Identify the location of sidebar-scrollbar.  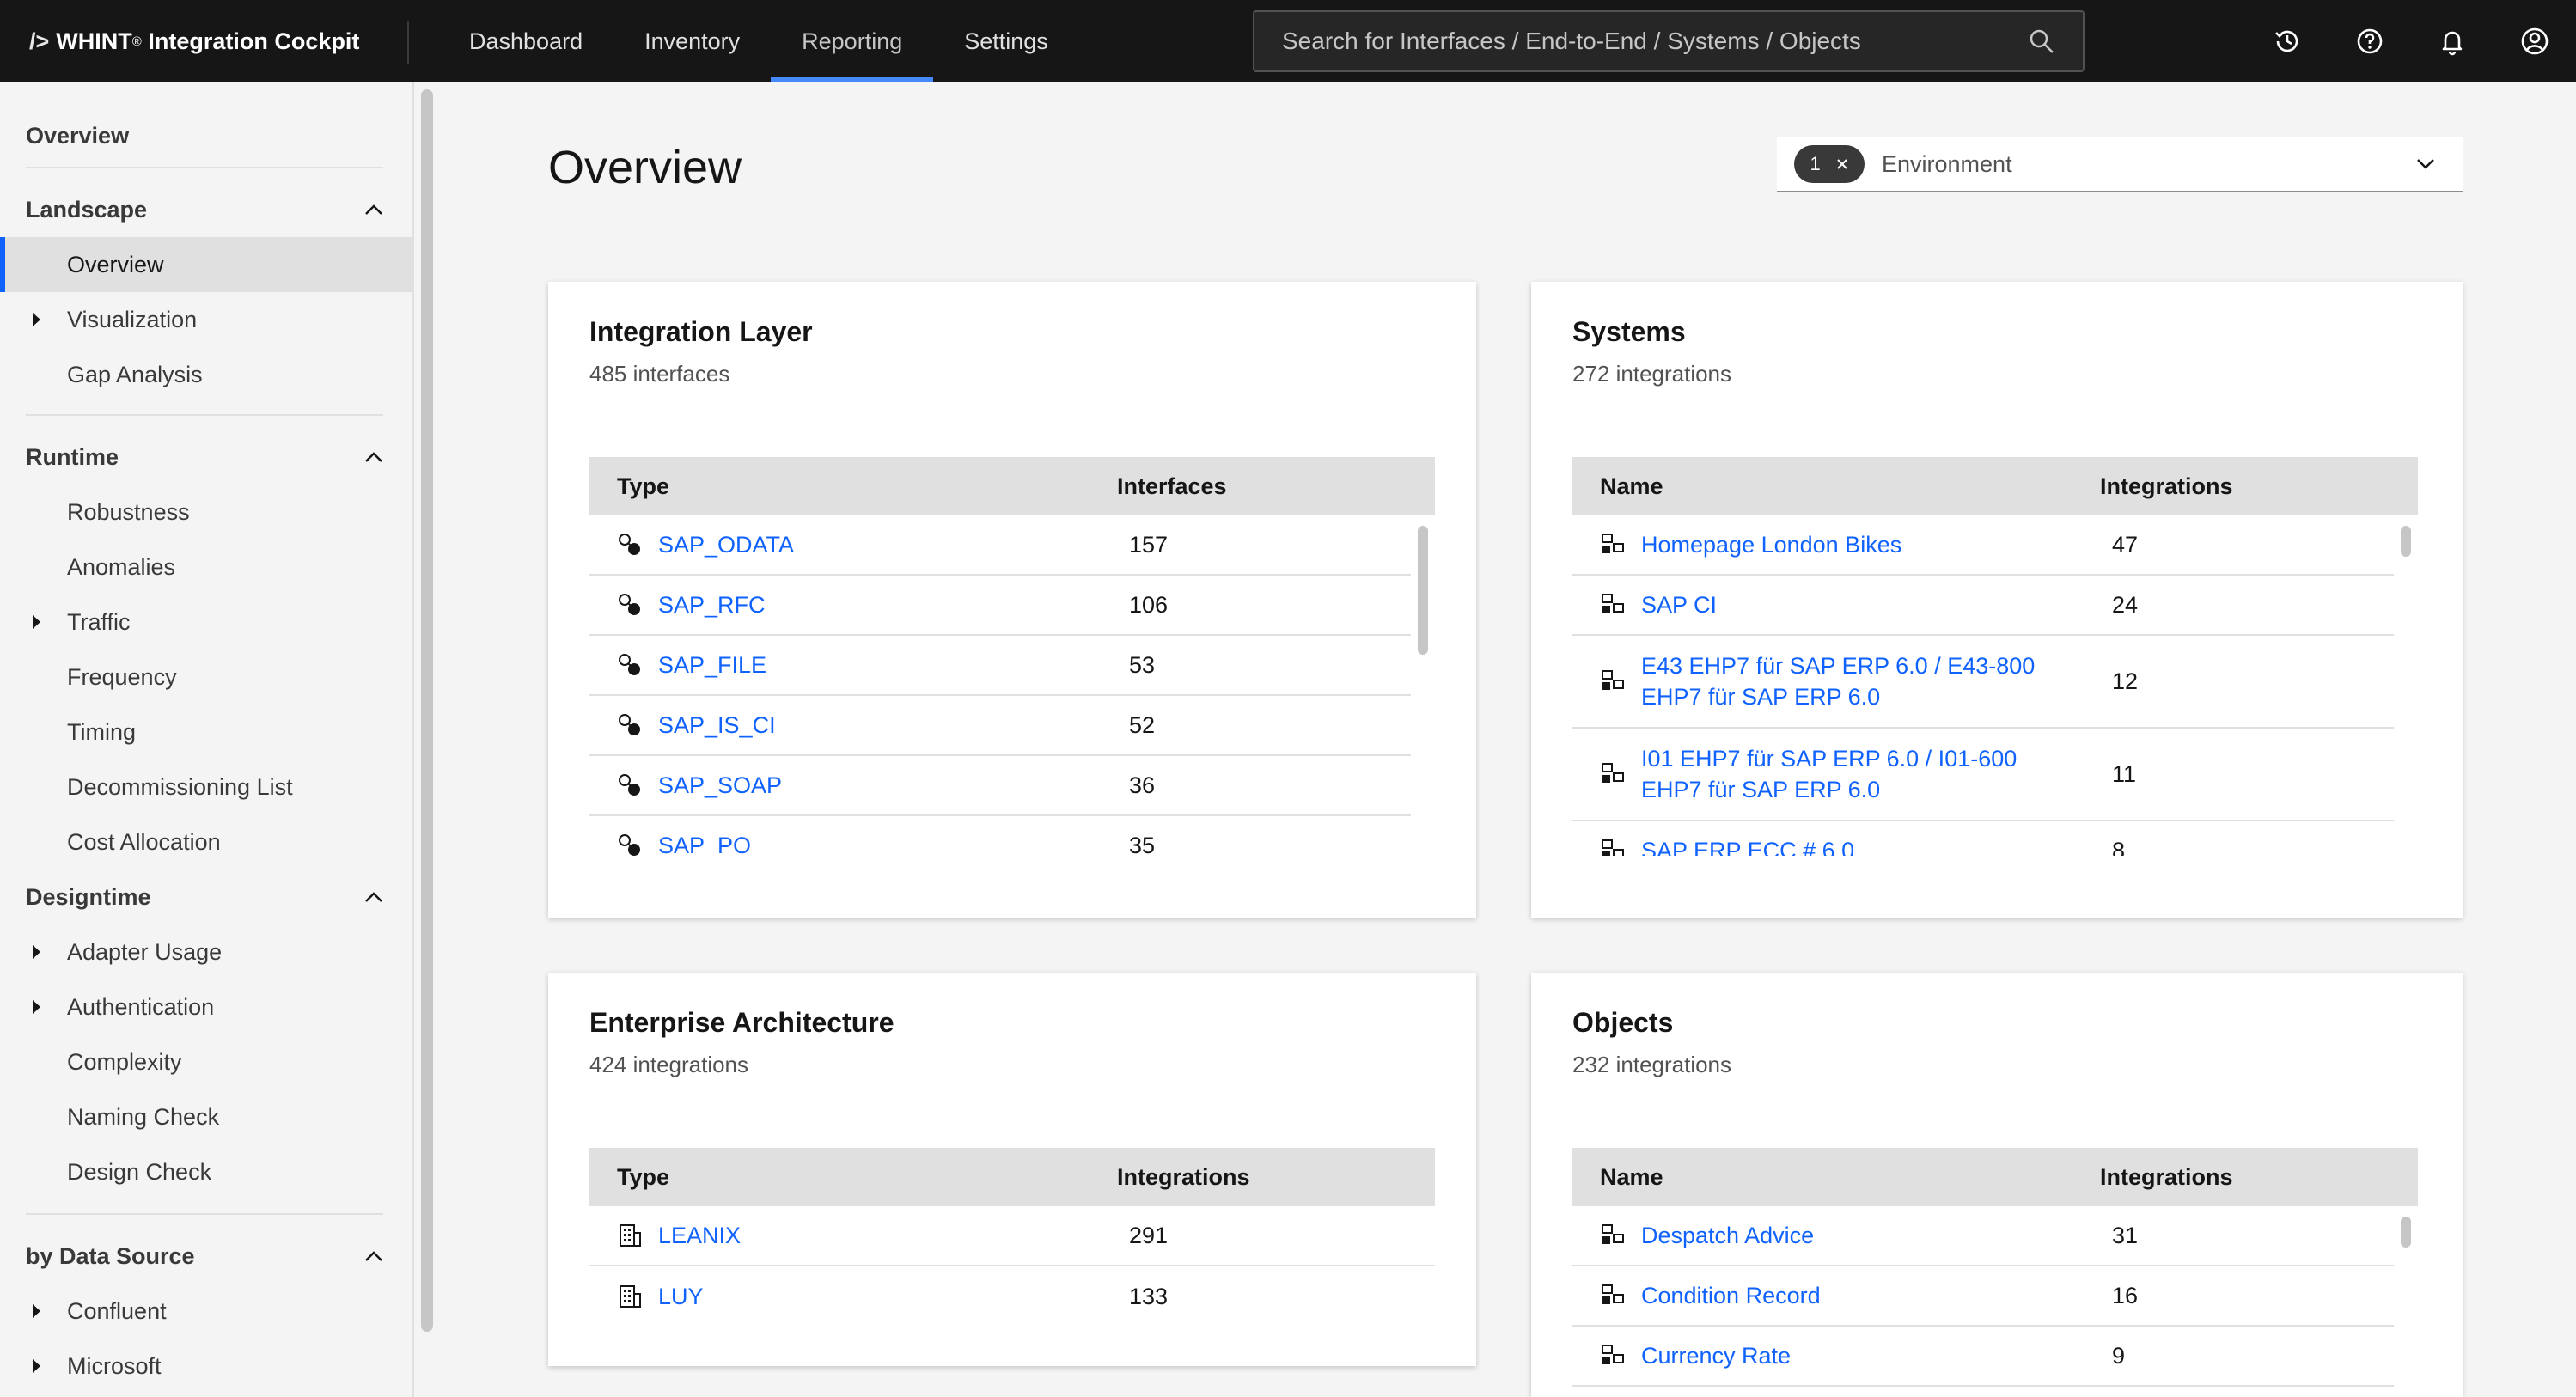
(427, 710).